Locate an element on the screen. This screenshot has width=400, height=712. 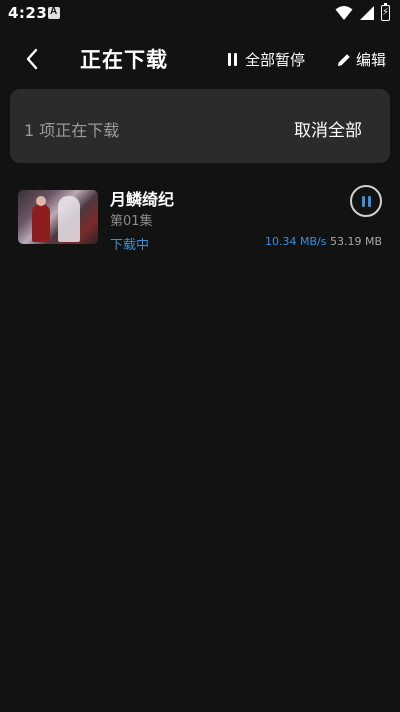
video-thumbnail is located at coordinates (58, 217).